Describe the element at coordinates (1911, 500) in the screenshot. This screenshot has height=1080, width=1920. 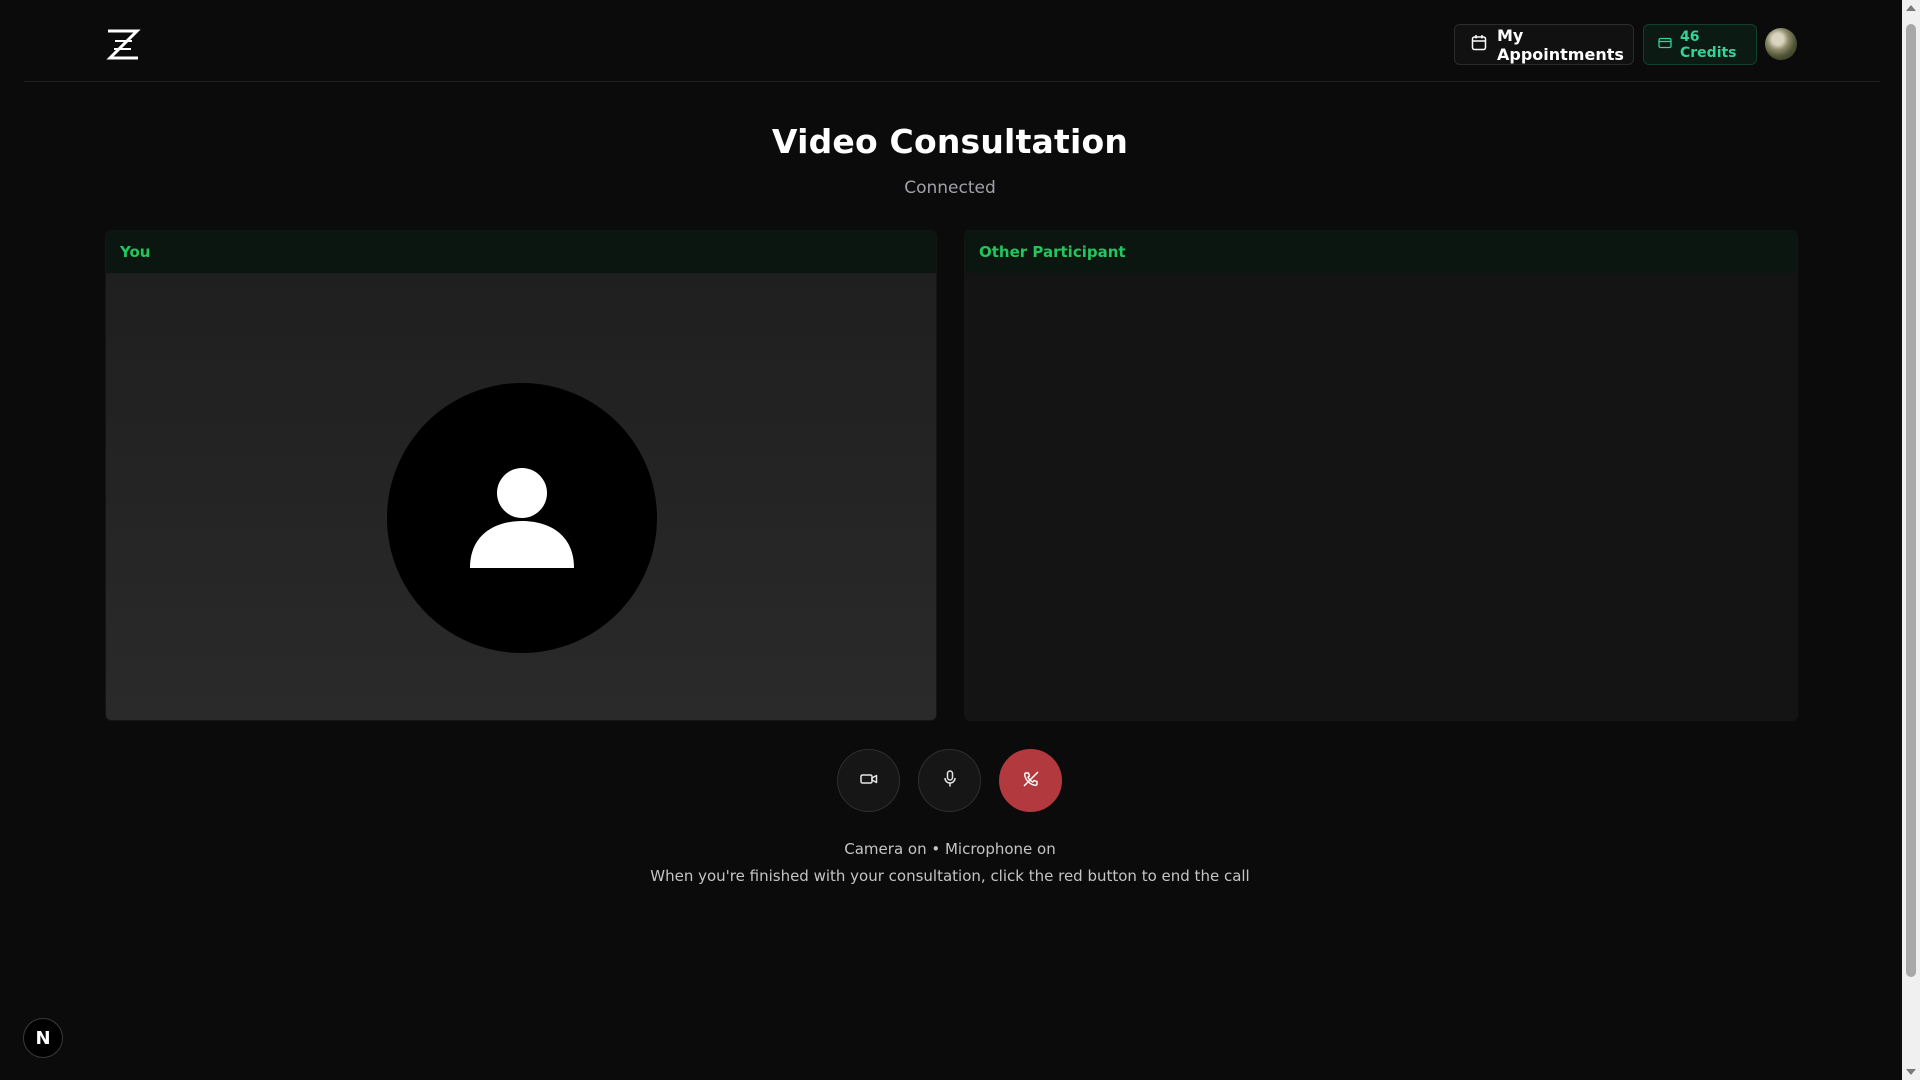
I see `scrollbar-thumb` at that location.